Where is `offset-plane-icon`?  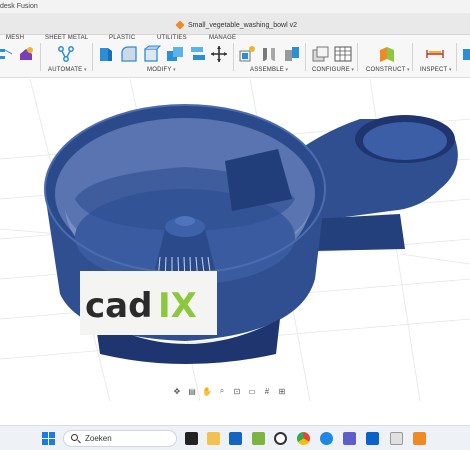 offset-plane-icon is located at coordinates (387, 54).